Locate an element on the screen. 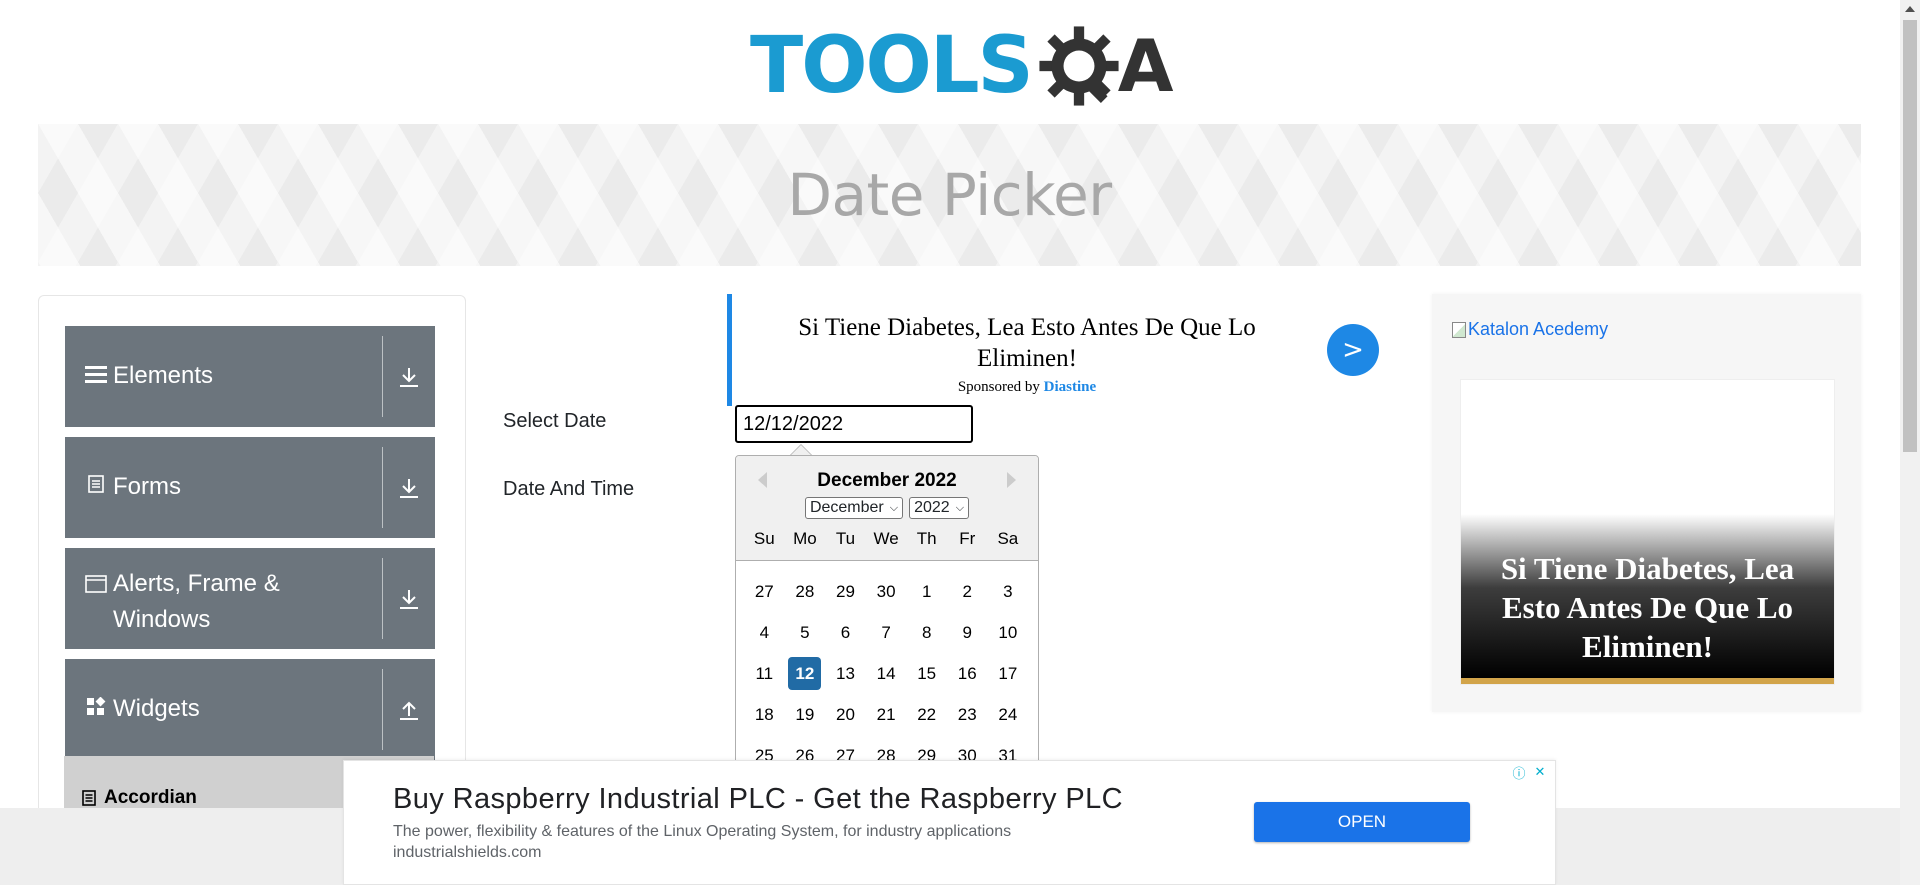 This screenshot has width=1920, height=885. calendar-day: 5 is located at coordinates (805, 633).